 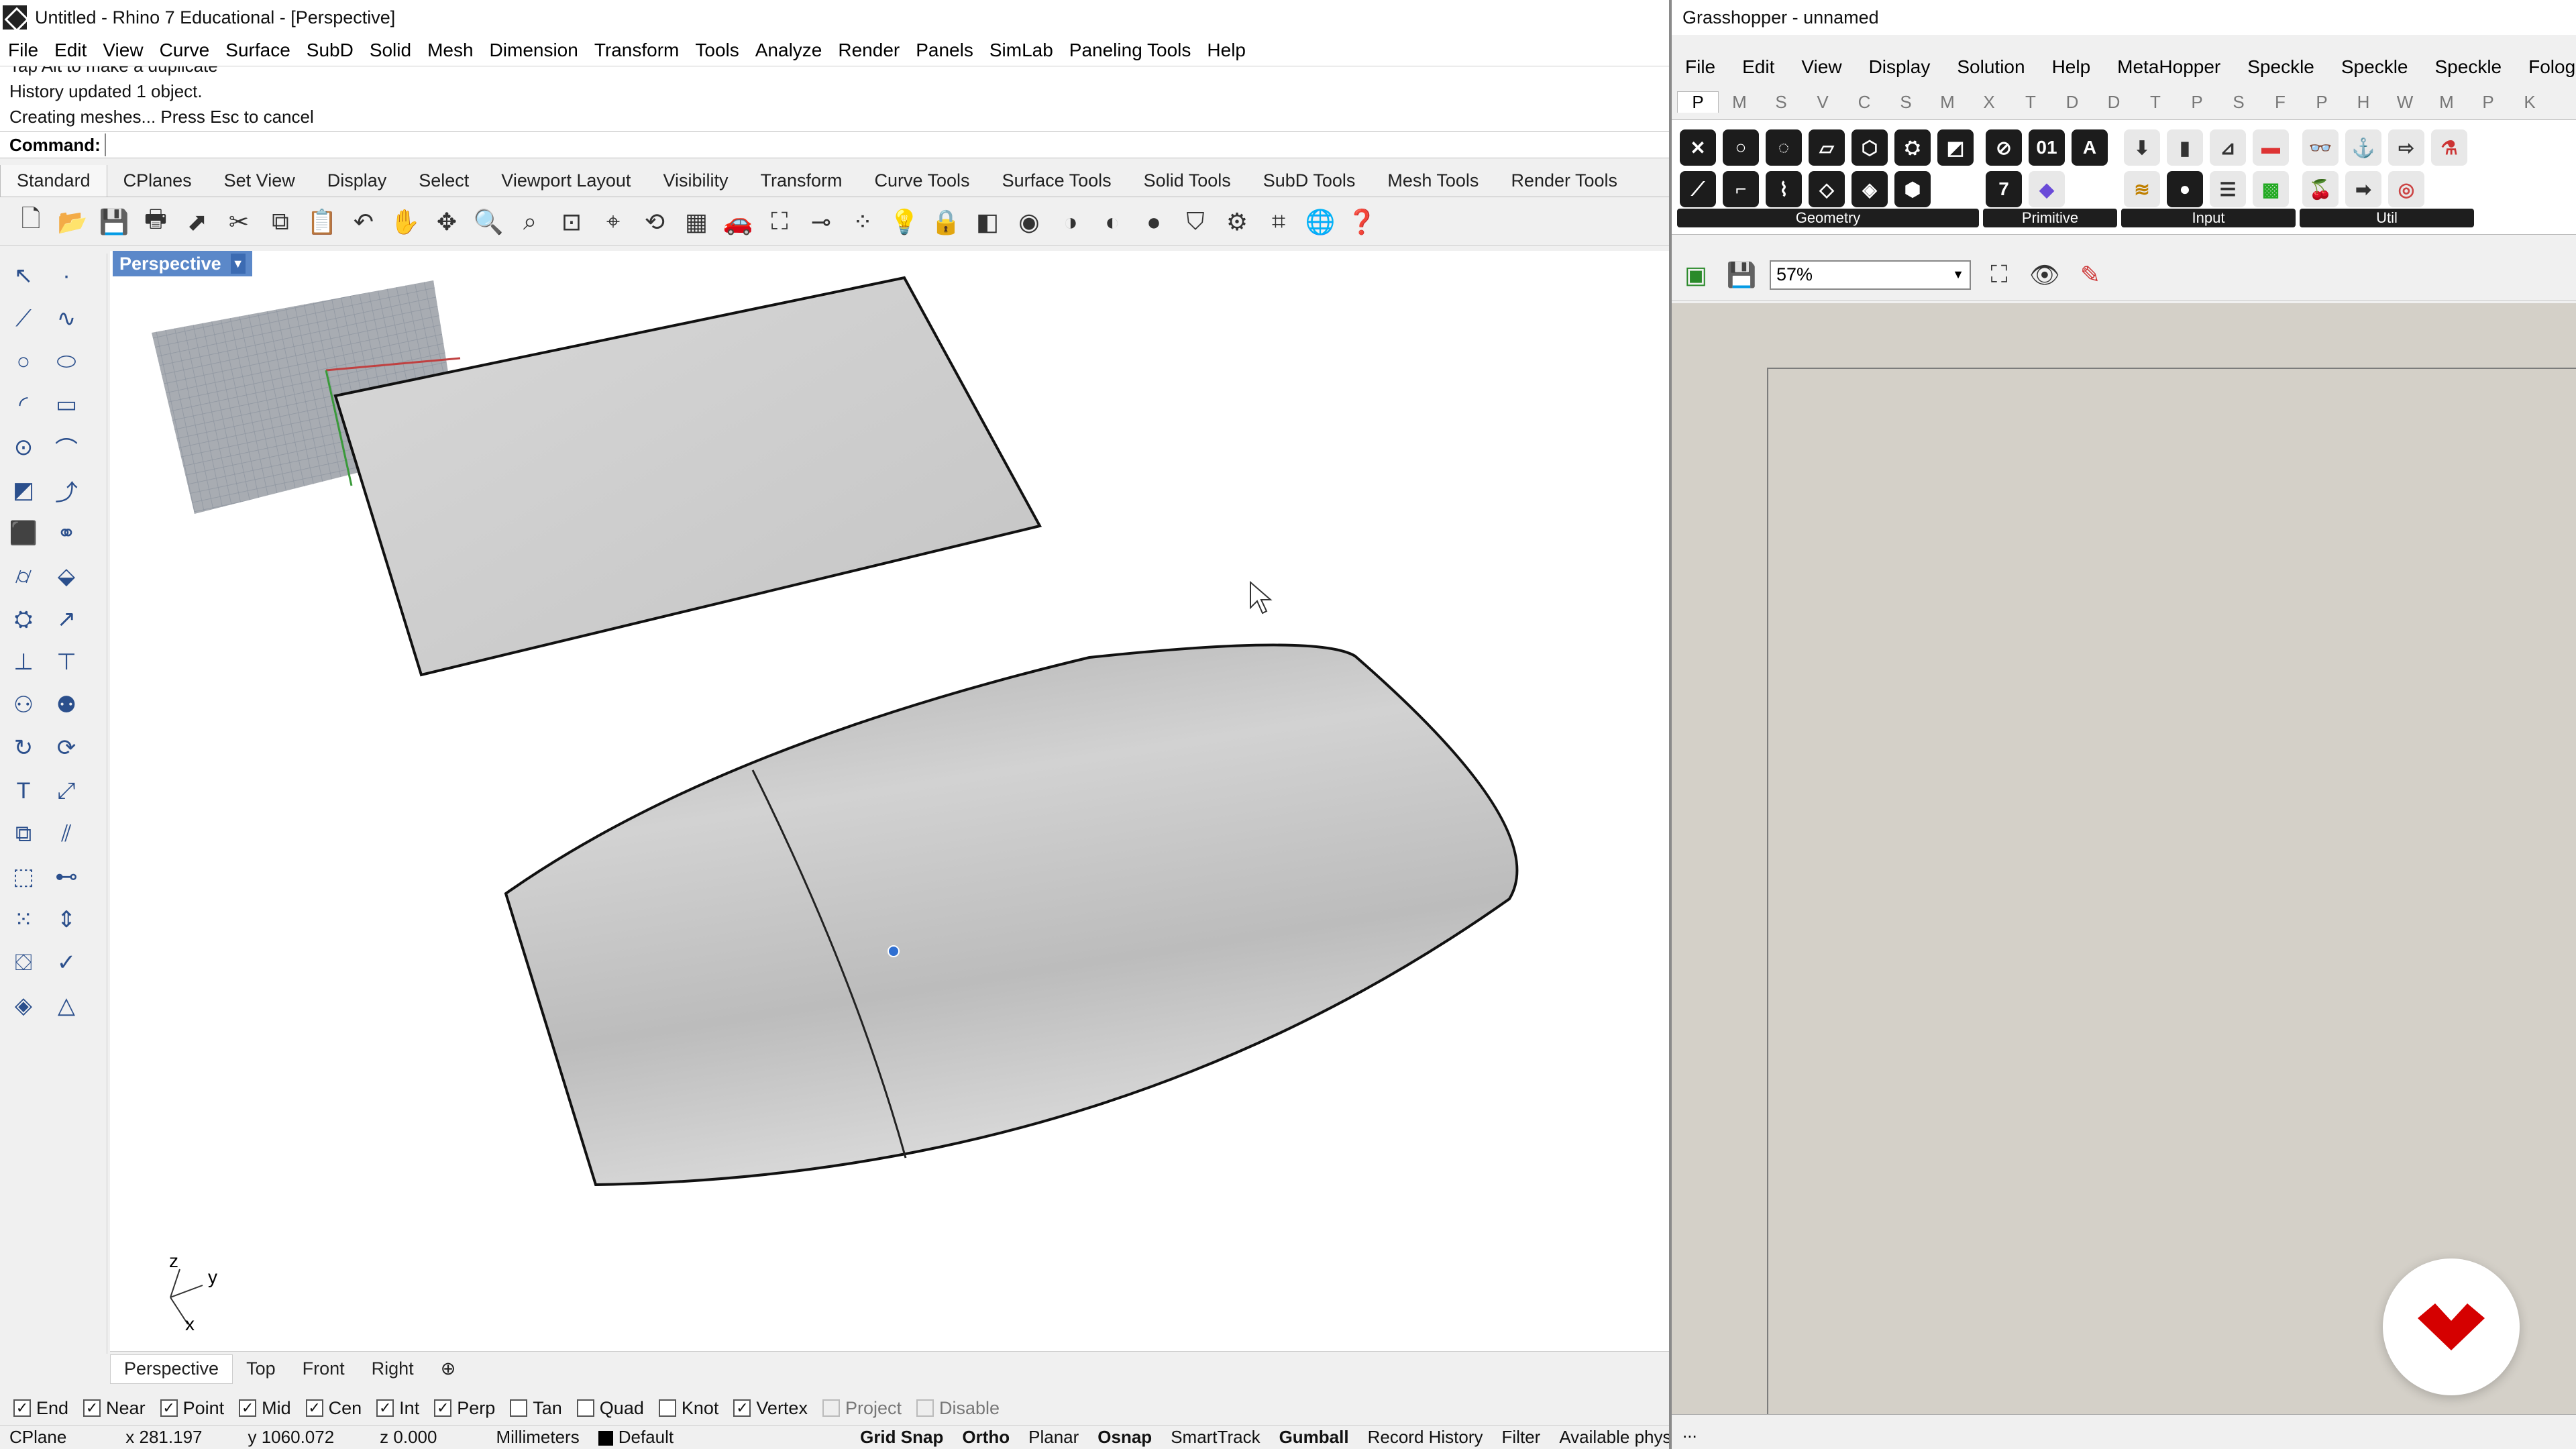 I want to click on gh-param-icon: ○, so click(x=1741, y=147).